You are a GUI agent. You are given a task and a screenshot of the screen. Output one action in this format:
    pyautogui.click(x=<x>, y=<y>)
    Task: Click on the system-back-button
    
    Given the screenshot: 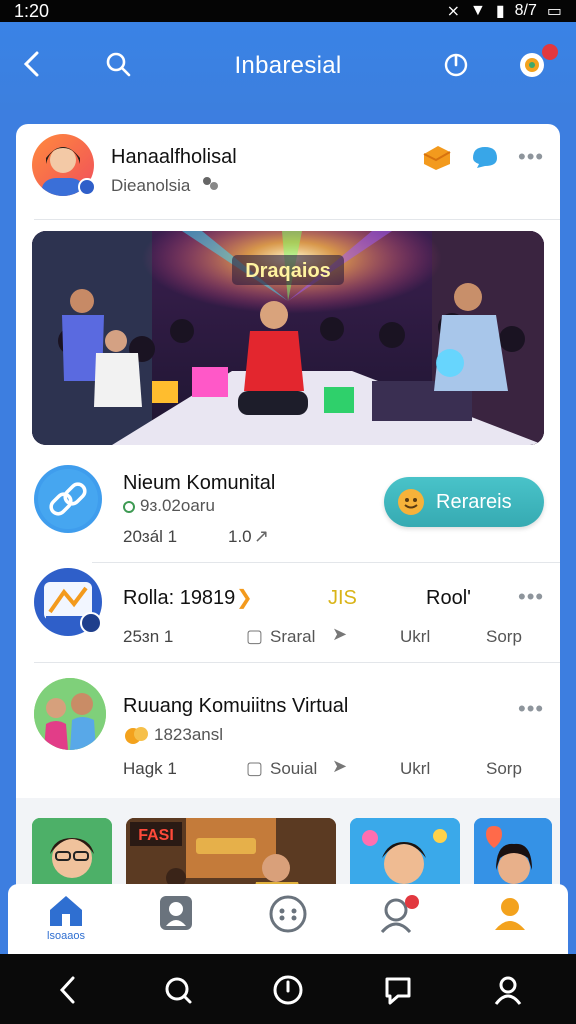 What is the action you would take?
    pyautogui.click(x=68, y=990)
    